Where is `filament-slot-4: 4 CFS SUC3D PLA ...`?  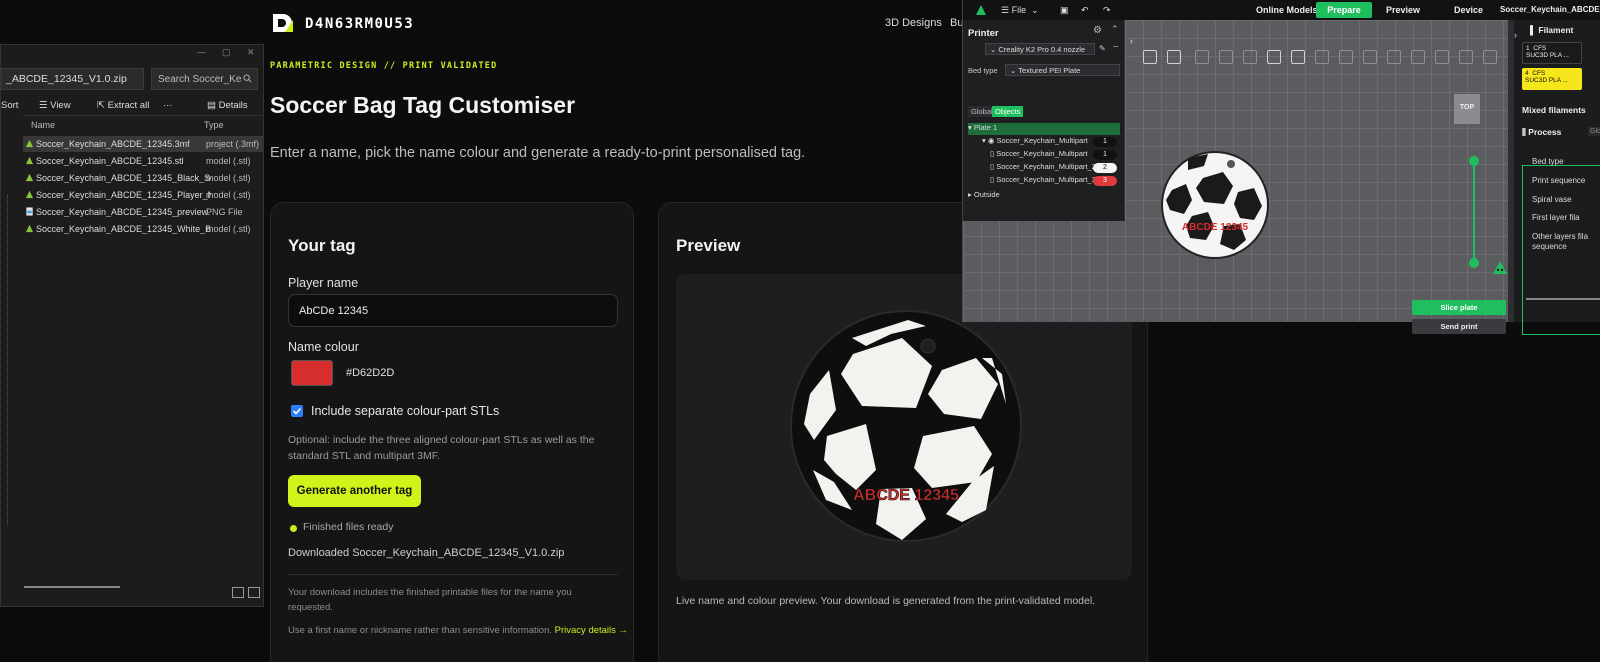
filament-slot-4: 4 CFS SUC3D PLA ... is located at coordinates (1552, 79).